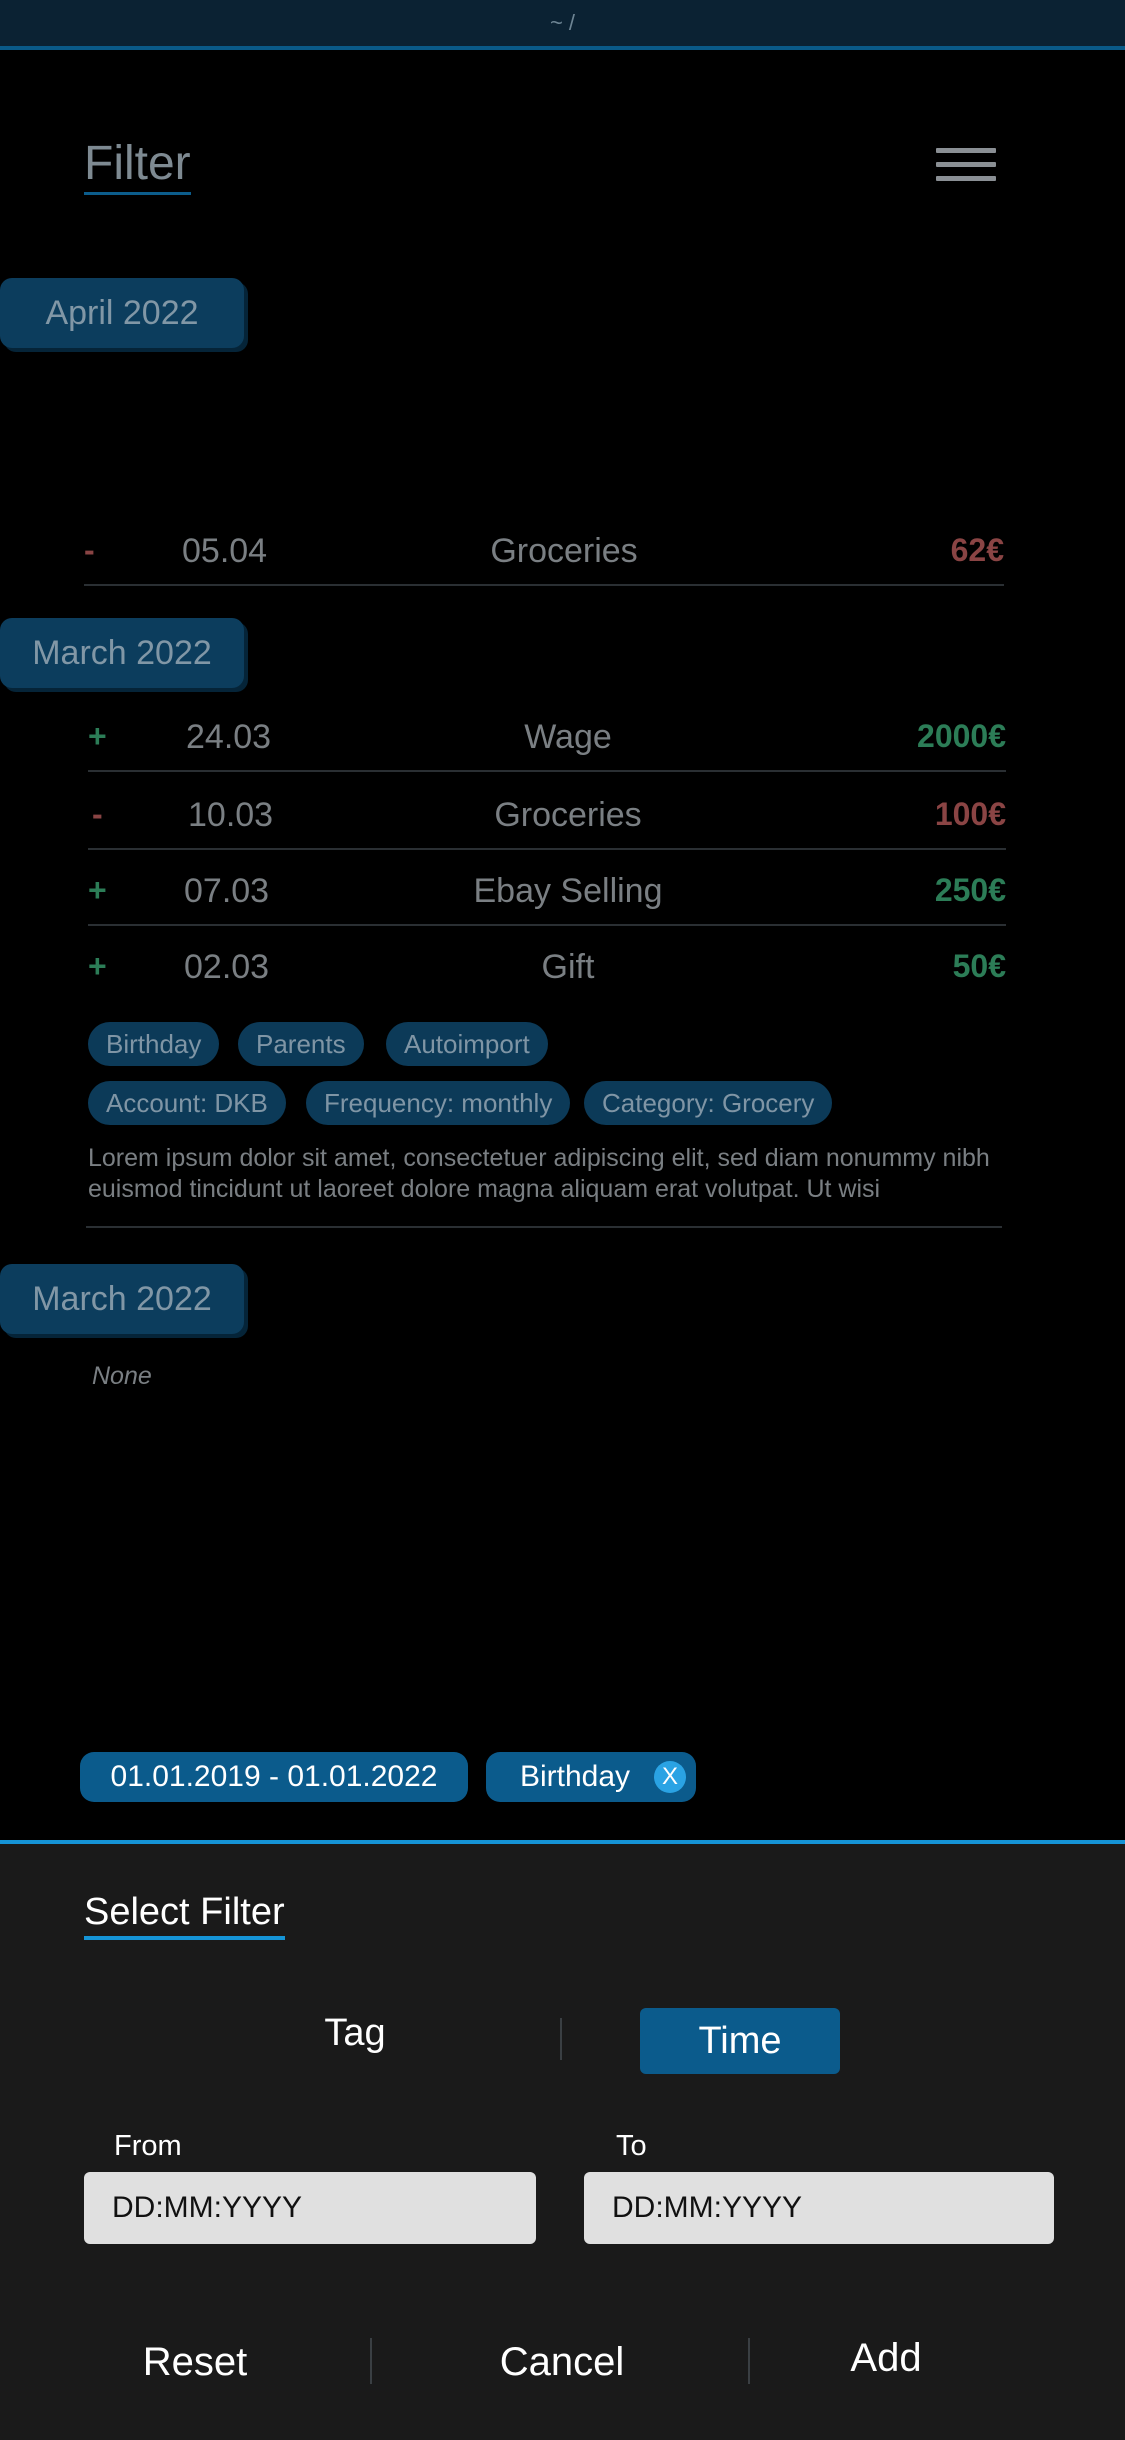 The width and height of the screenshot is (1125, 2440). Describe the element at coordinates (231, 815) in the screenshot. I see `transaction-date: 10.03` at that location.